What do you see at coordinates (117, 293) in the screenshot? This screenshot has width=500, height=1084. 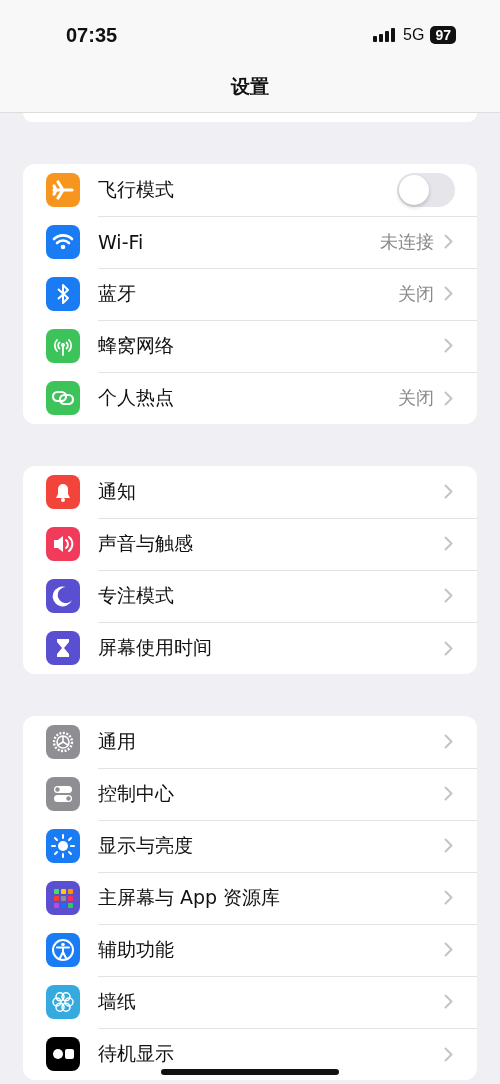 I see `row-label: 蓝牙` at bounding box center [117, 293].